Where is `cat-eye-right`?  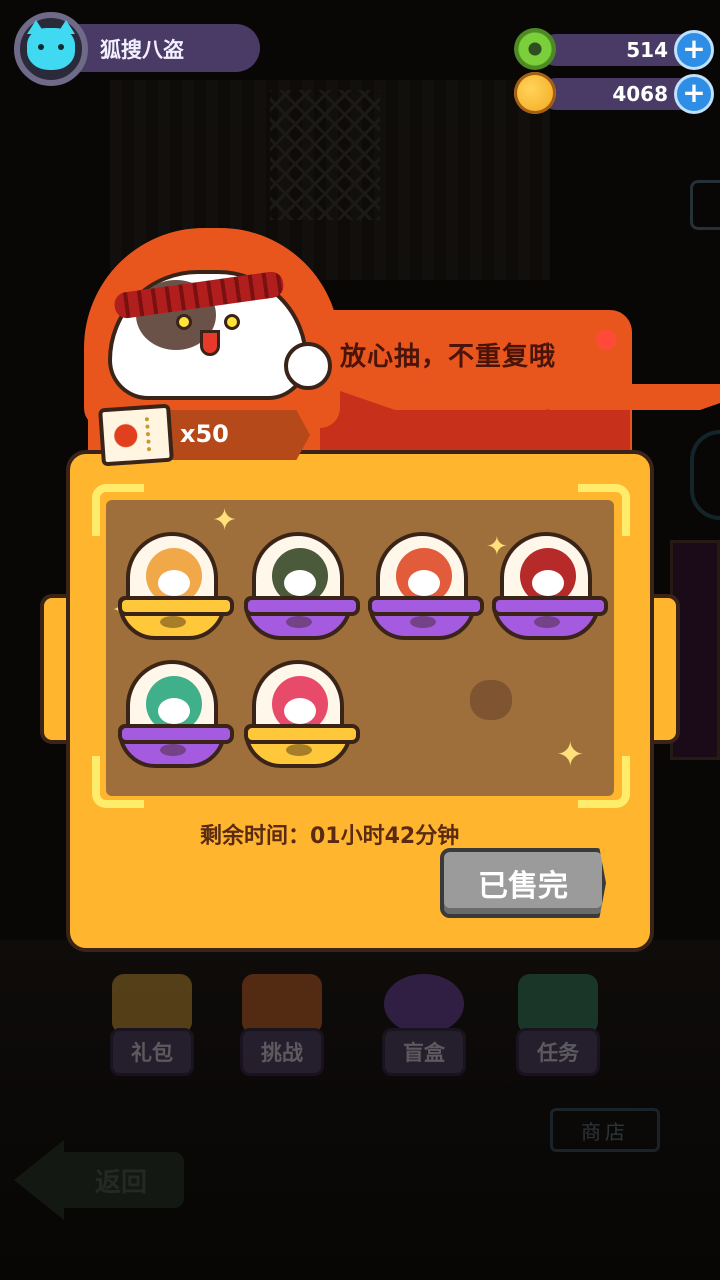
cat-eye-right is located at coordinates (232, 322).